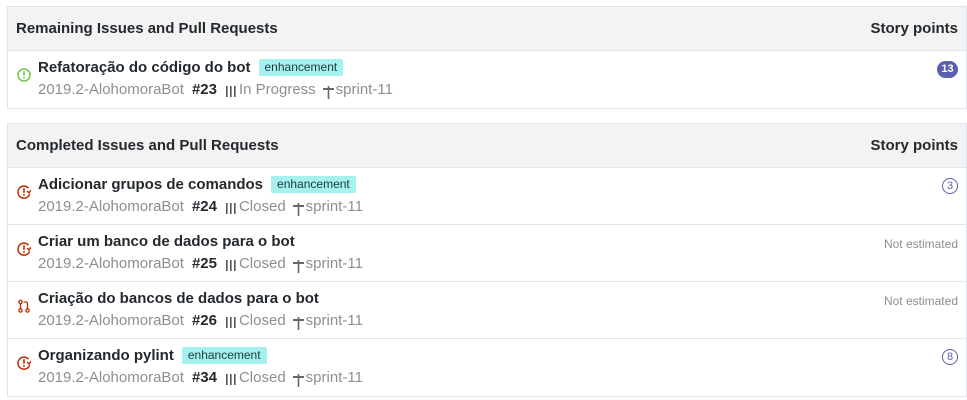  What do you see at coordinates (24, 75) in the screenshot?
I see `issue-open-icon` at bounding box center [24, 75].